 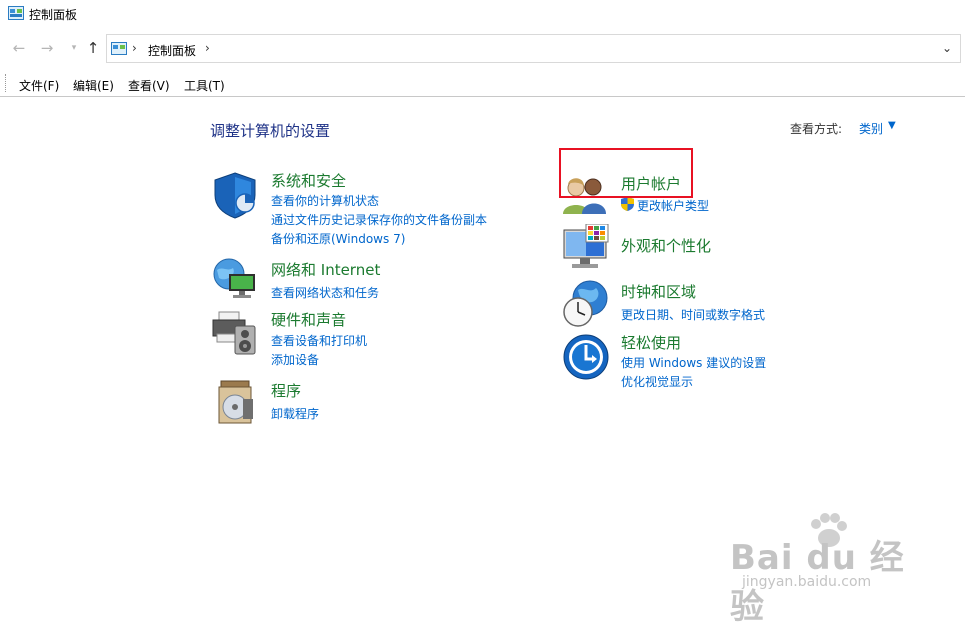 I want to click on up-arrow-icon: ↑, so click(x=93, y=48).